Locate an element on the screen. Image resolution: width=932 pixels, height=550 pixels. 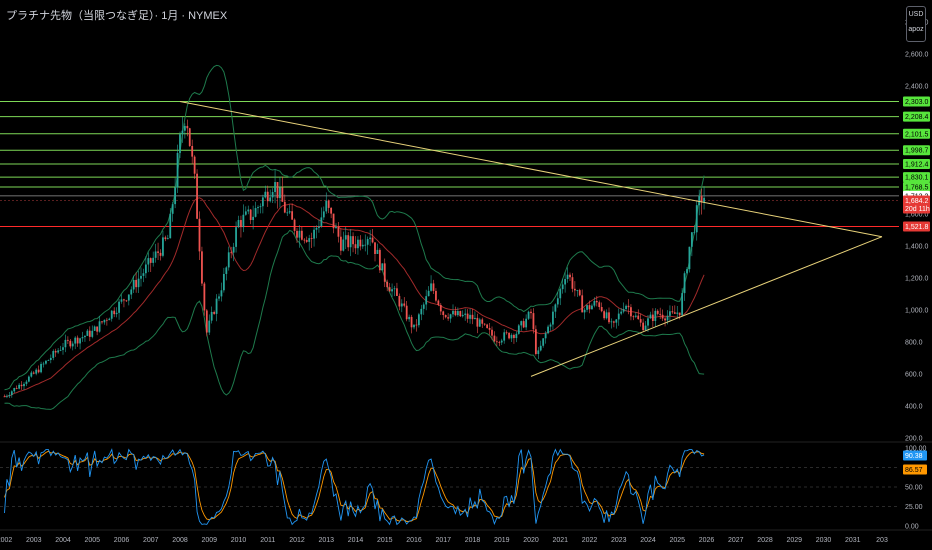
year-tick-label: 2020 is located at coordinates (531, 540).